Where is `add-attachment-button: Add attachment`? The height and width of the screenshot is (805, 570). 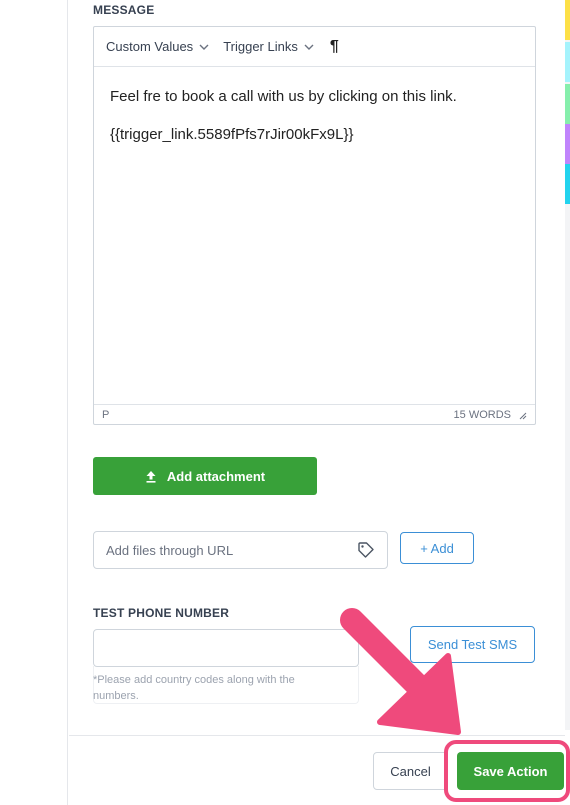 add-attachment-button: Add attachment is located at coordinates (205, 476).